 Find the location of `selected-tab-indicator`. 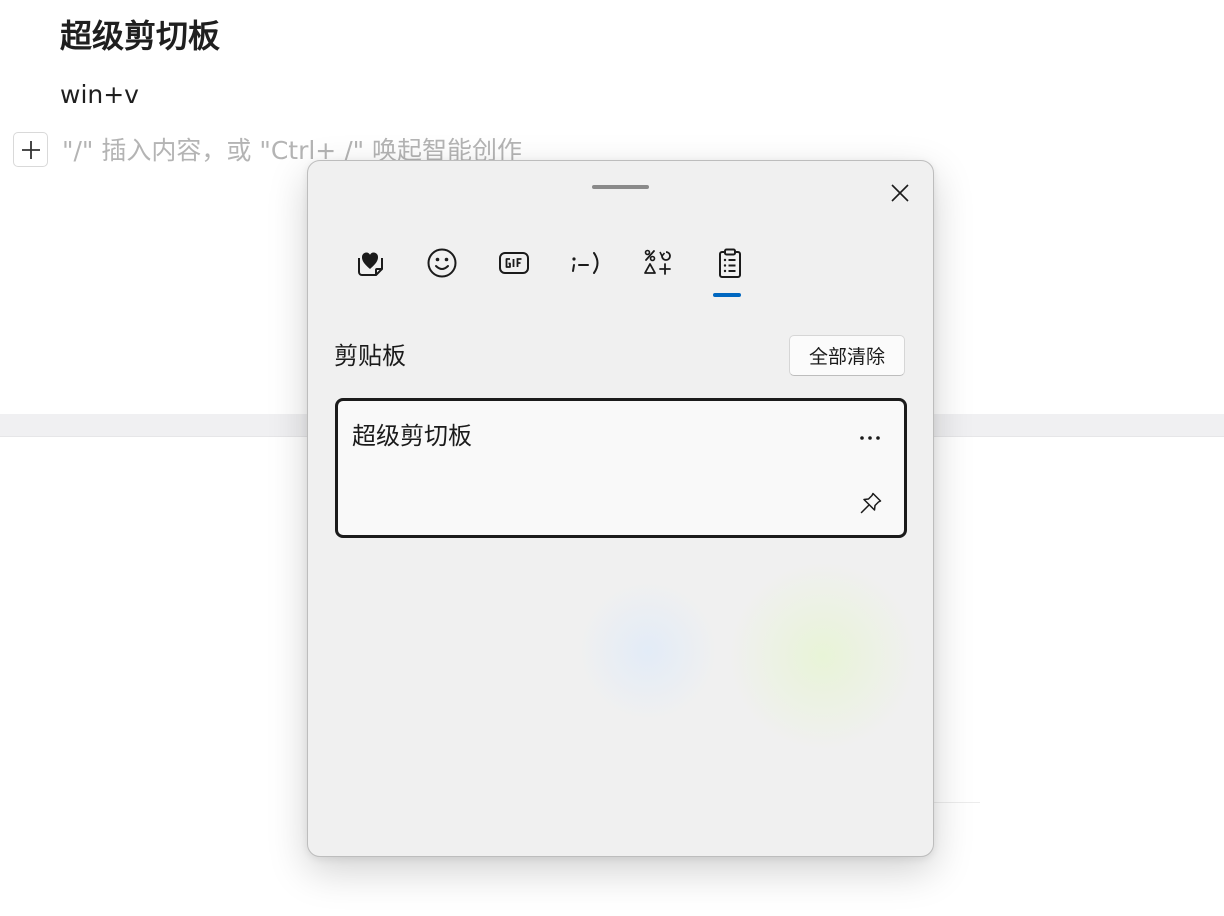

selected-tab-indicator is located at coordinates (727, 295).